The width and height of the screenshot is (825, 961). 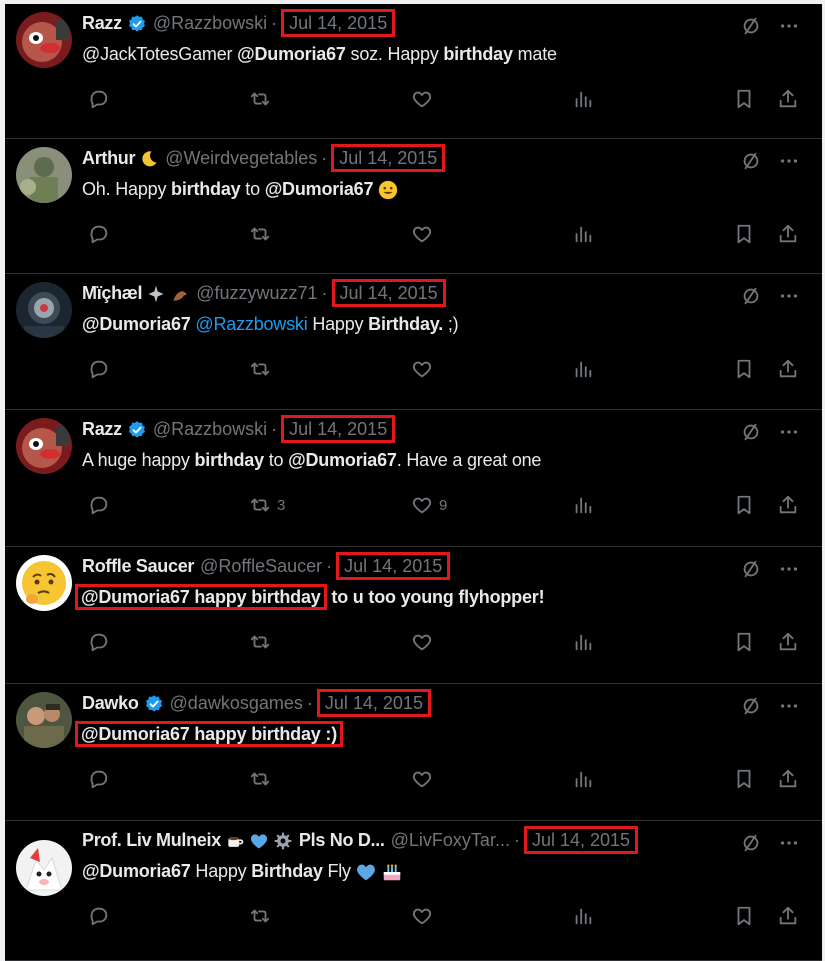 I want to click on like-button: 9, so click(x=429, y=505).